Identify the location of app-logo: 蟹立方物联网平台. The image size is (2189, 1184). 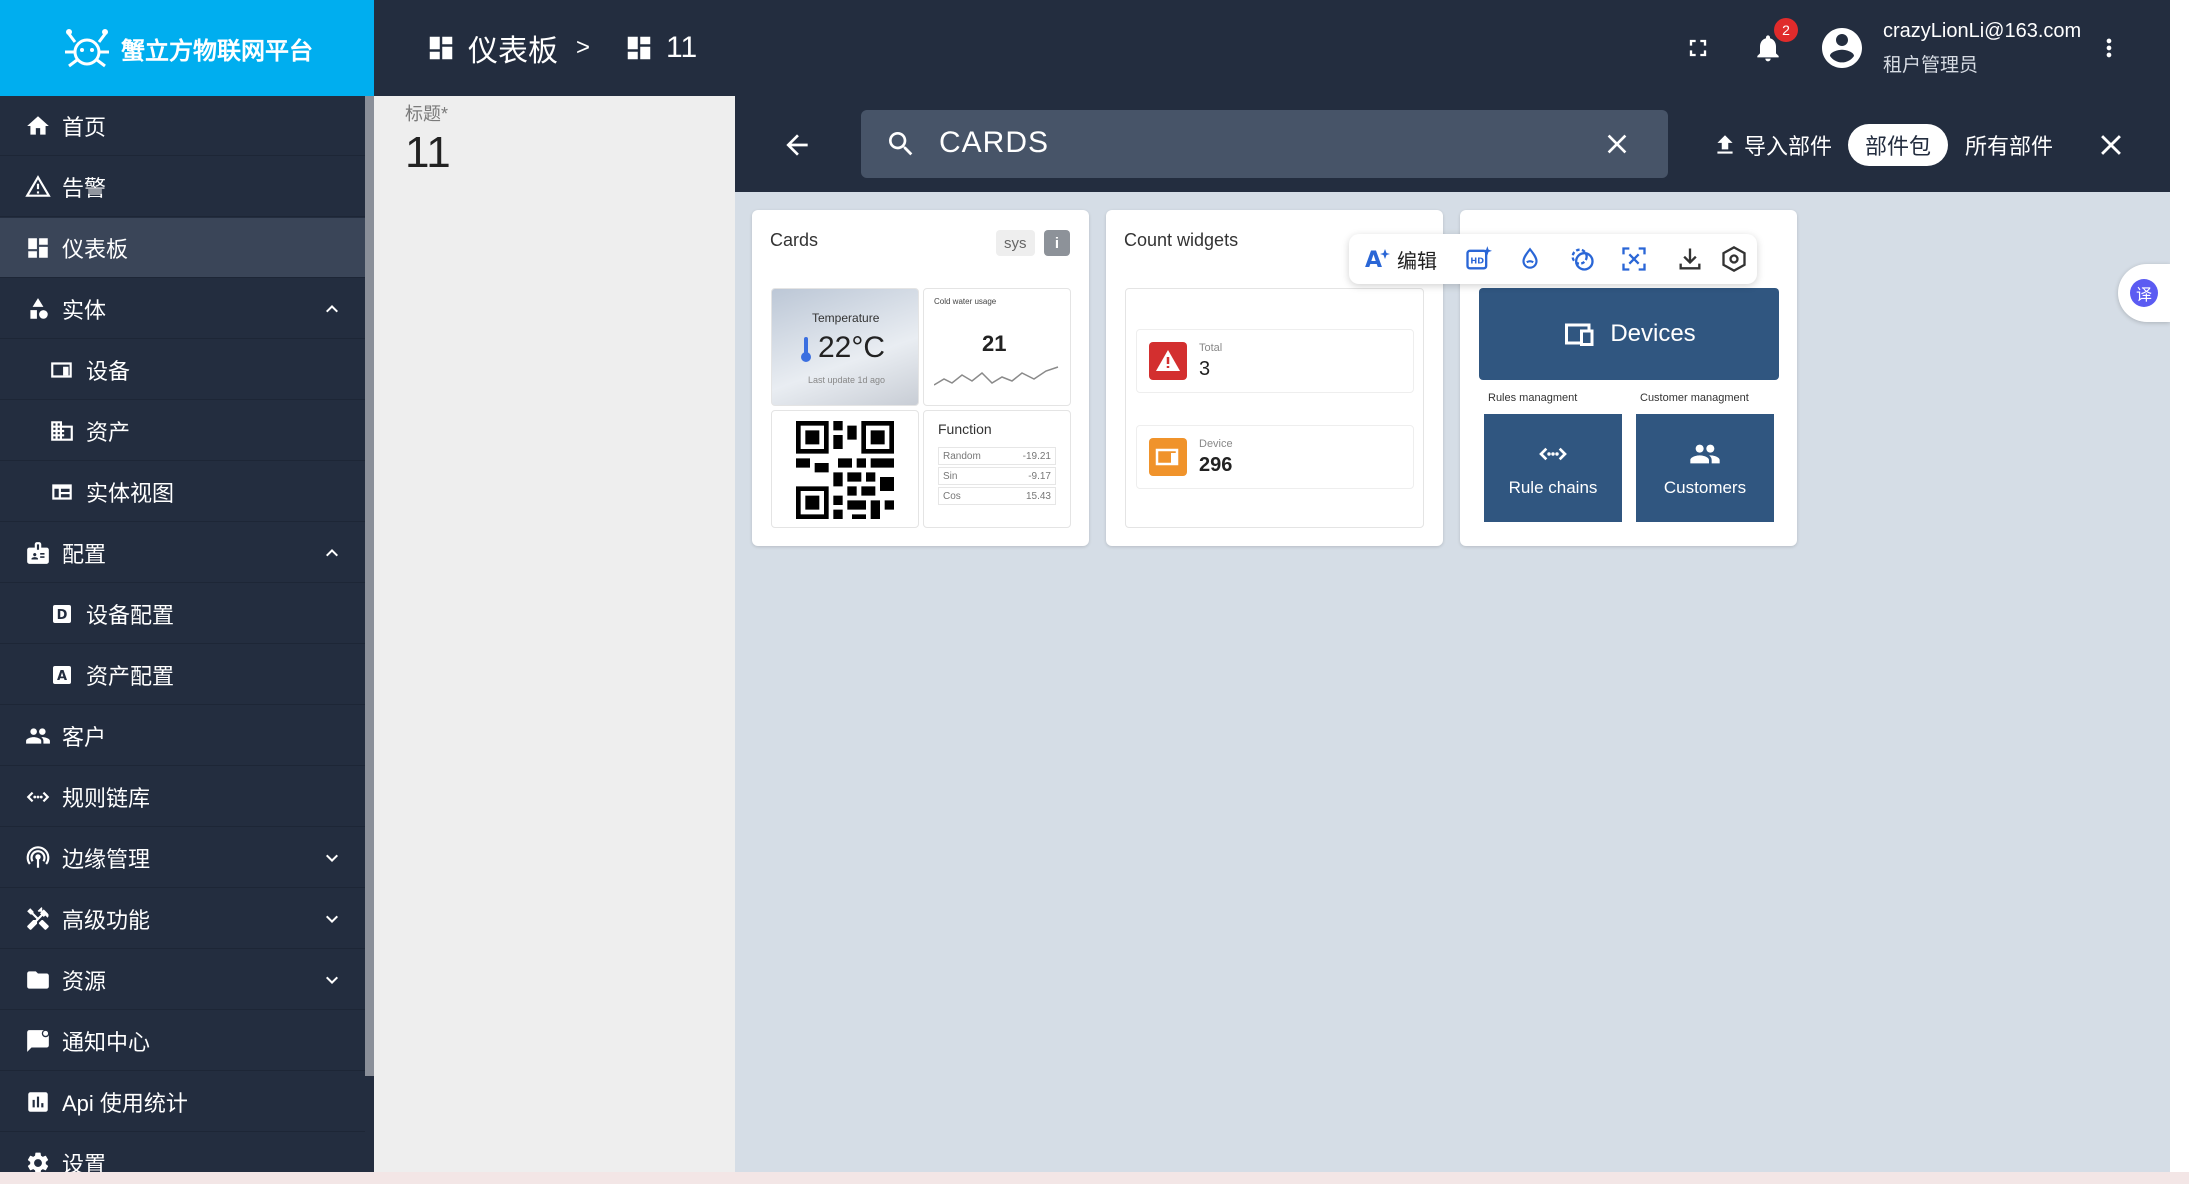
(187, 48).